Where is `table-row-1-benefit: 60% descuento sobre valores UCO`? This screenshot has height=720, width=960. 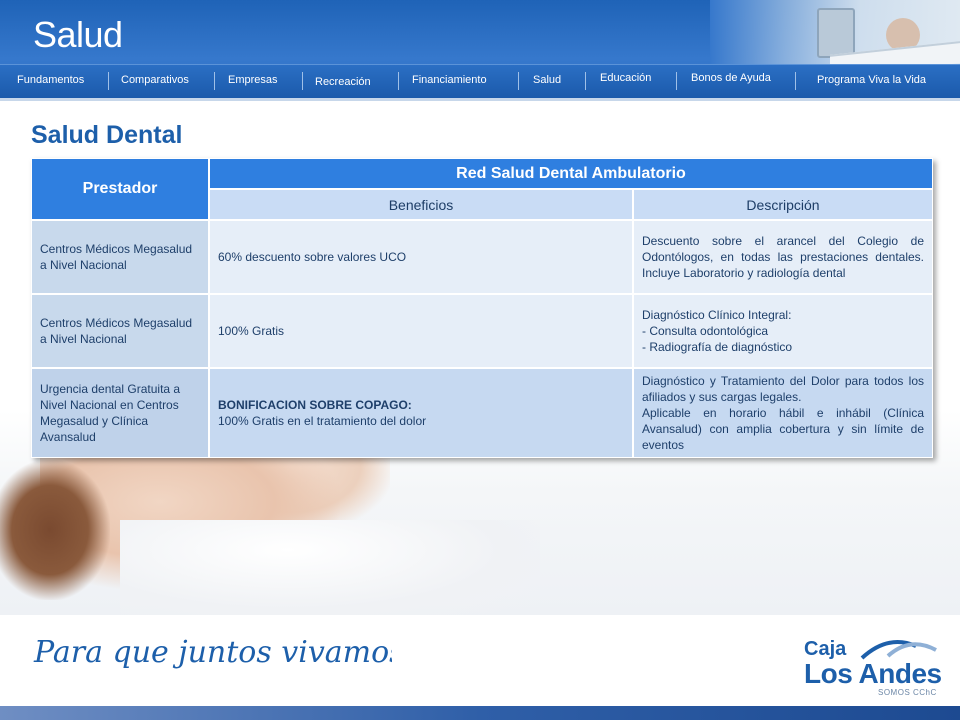
table-row-1-benefit: 60% descuento sobre valores UCO is located at coordinates (421, 257).